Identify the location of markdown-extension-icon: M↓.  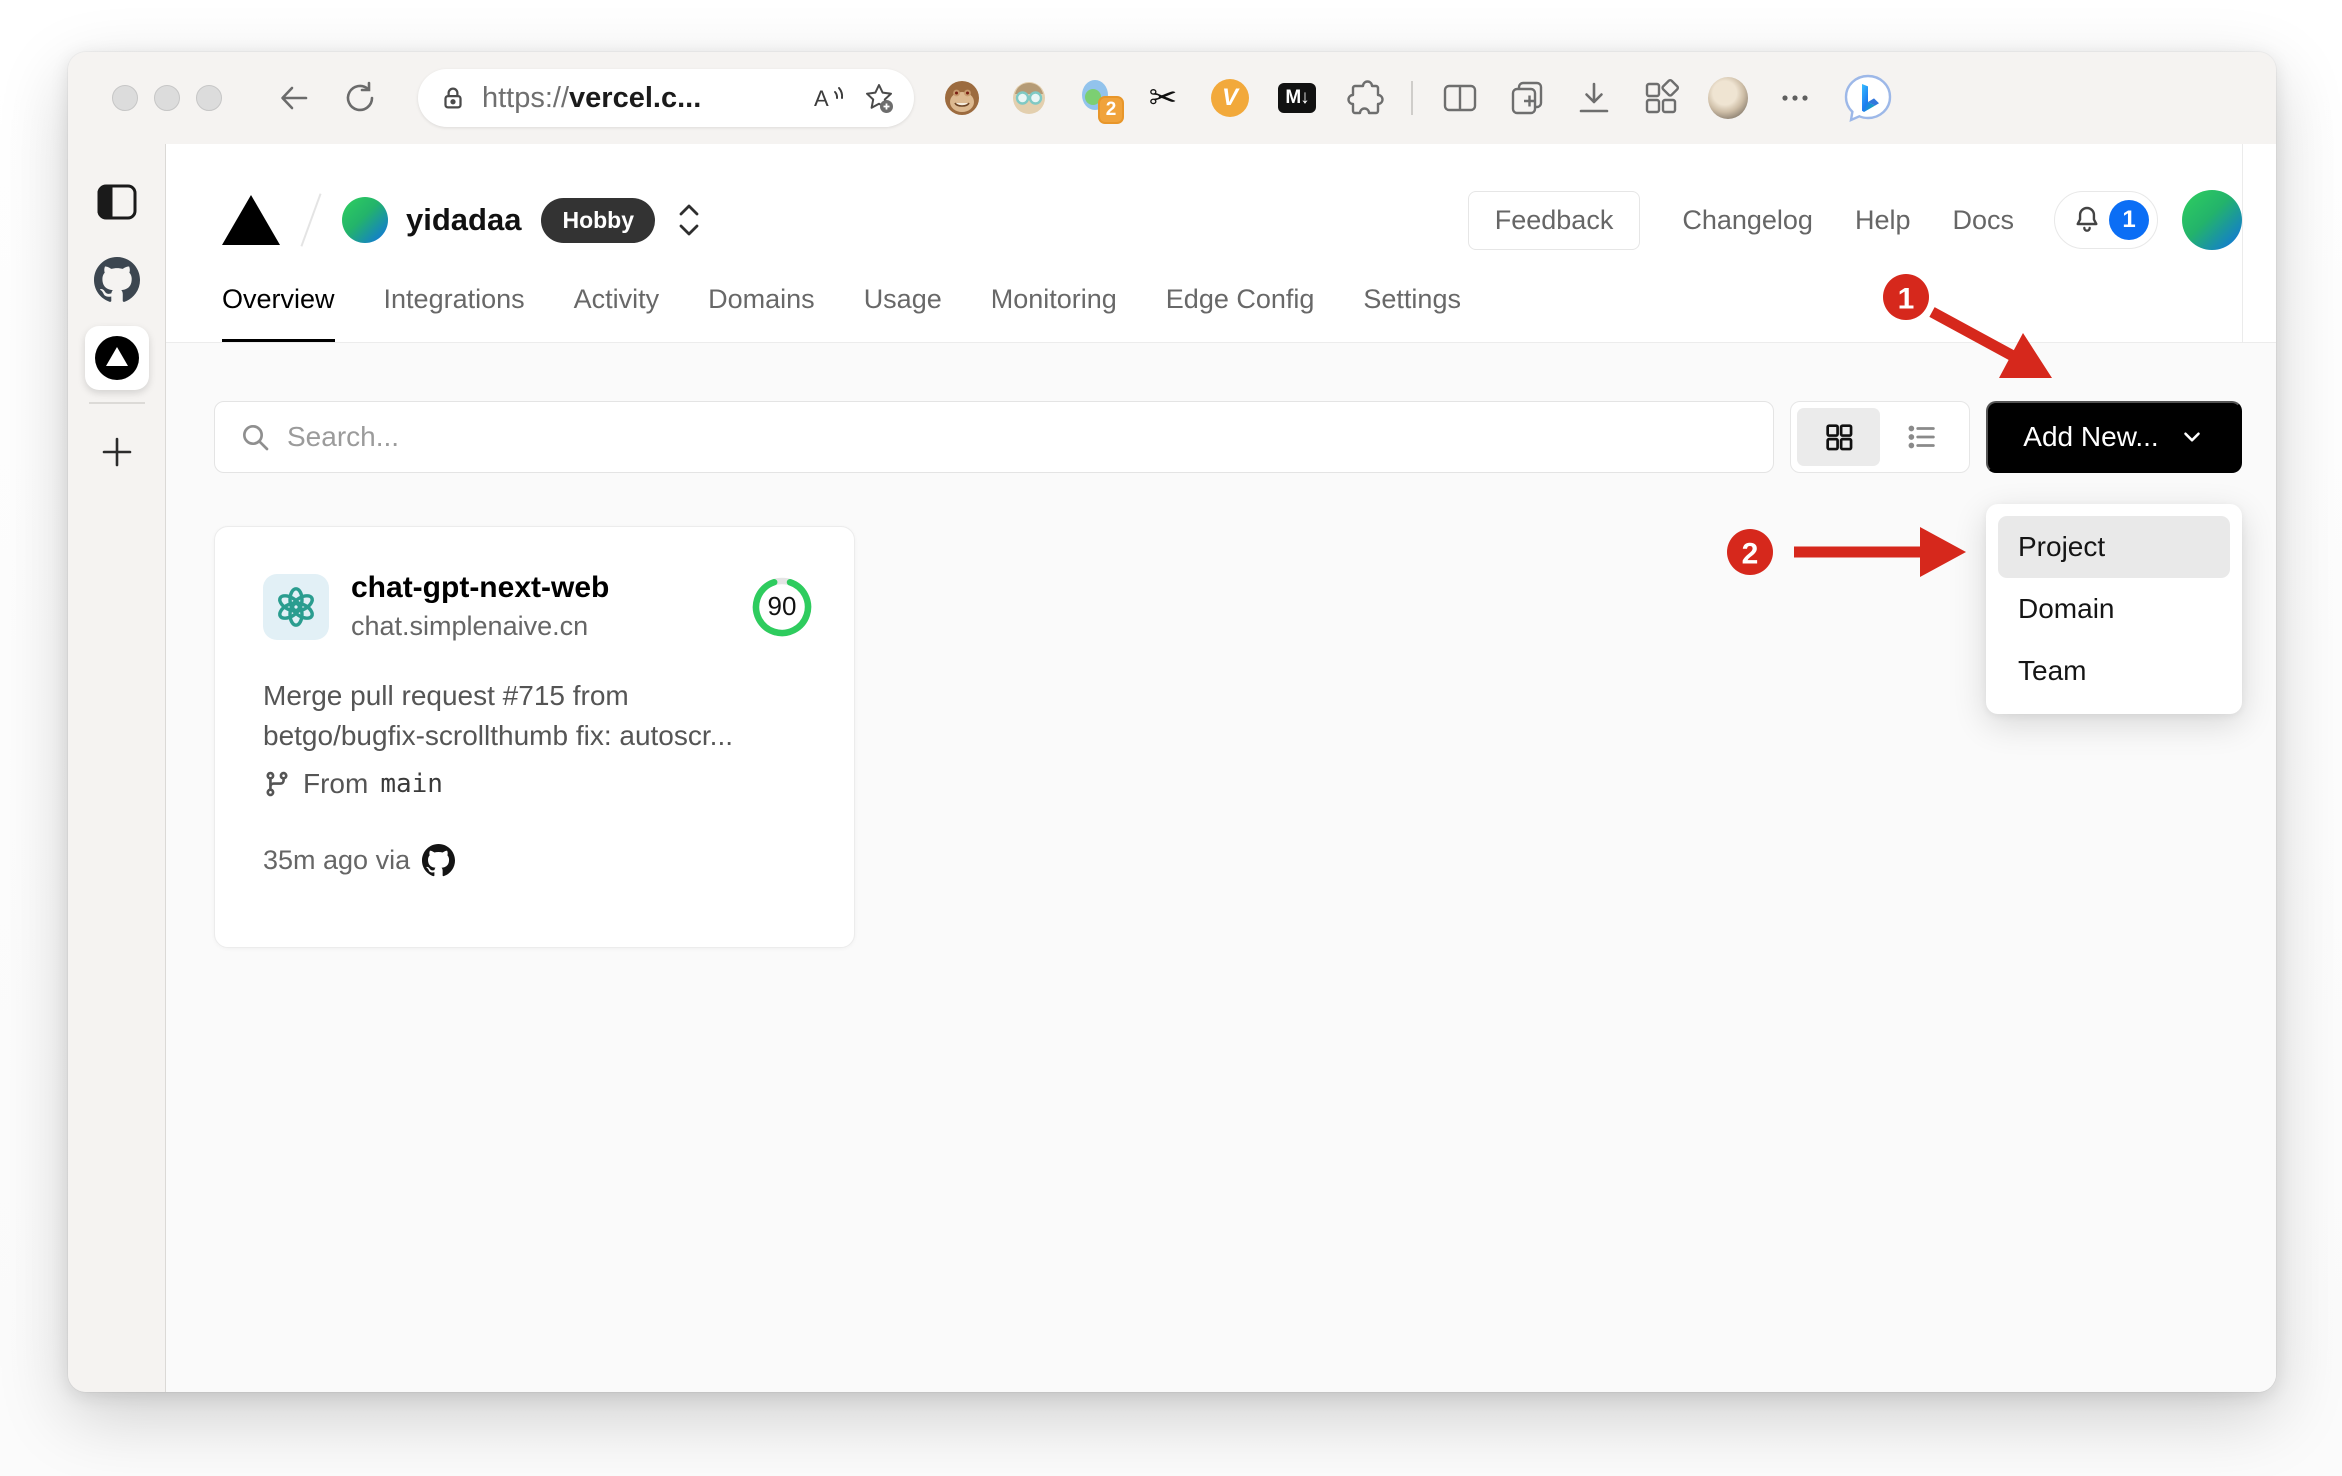
(1297, 98).